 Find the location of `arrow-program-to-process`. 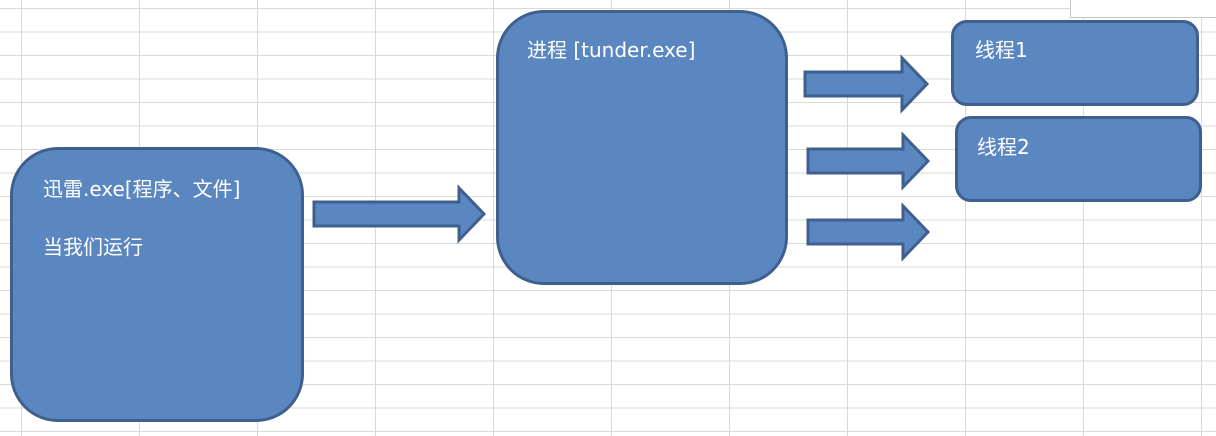

arrow-program-to-process is located at coordinates (399, 214).